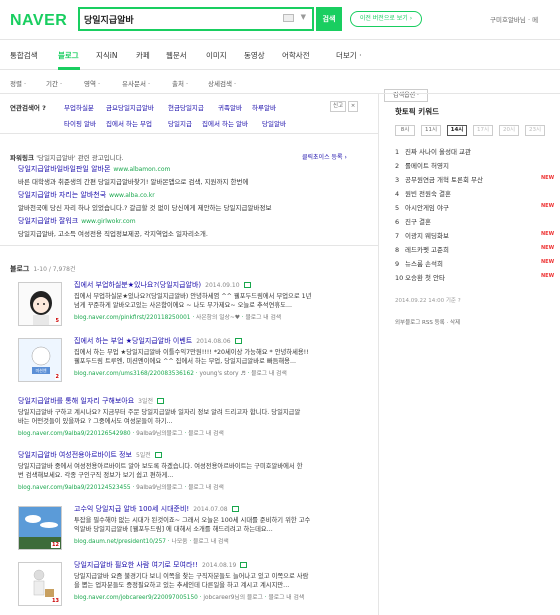 Image resolution: width=560 pixels, height=615 pixels. Describe the element at coordinates (433, 151) in the screenshot. I see `hot-keyword-item: 1 진짜 사나이 올성대 교관` at that location.